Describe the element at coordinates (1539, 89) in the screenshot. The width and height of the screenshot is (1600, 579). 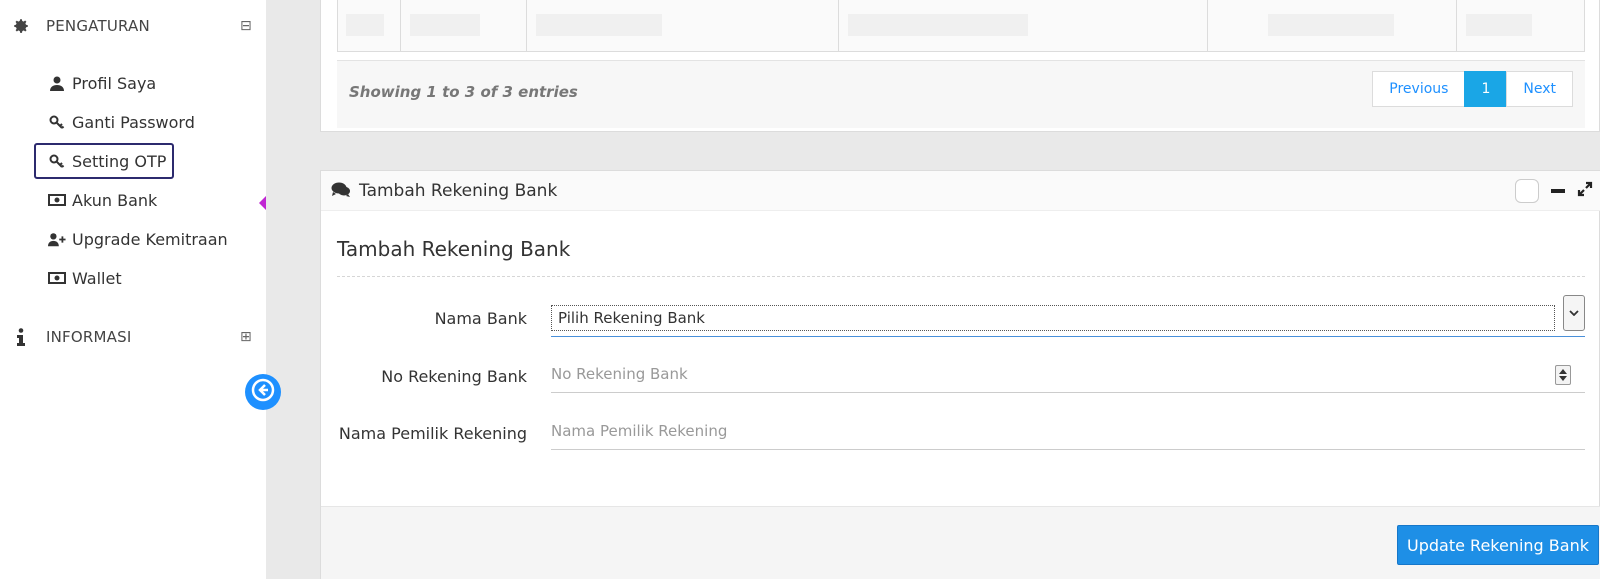
I see `pagination-next: Next` at that location.